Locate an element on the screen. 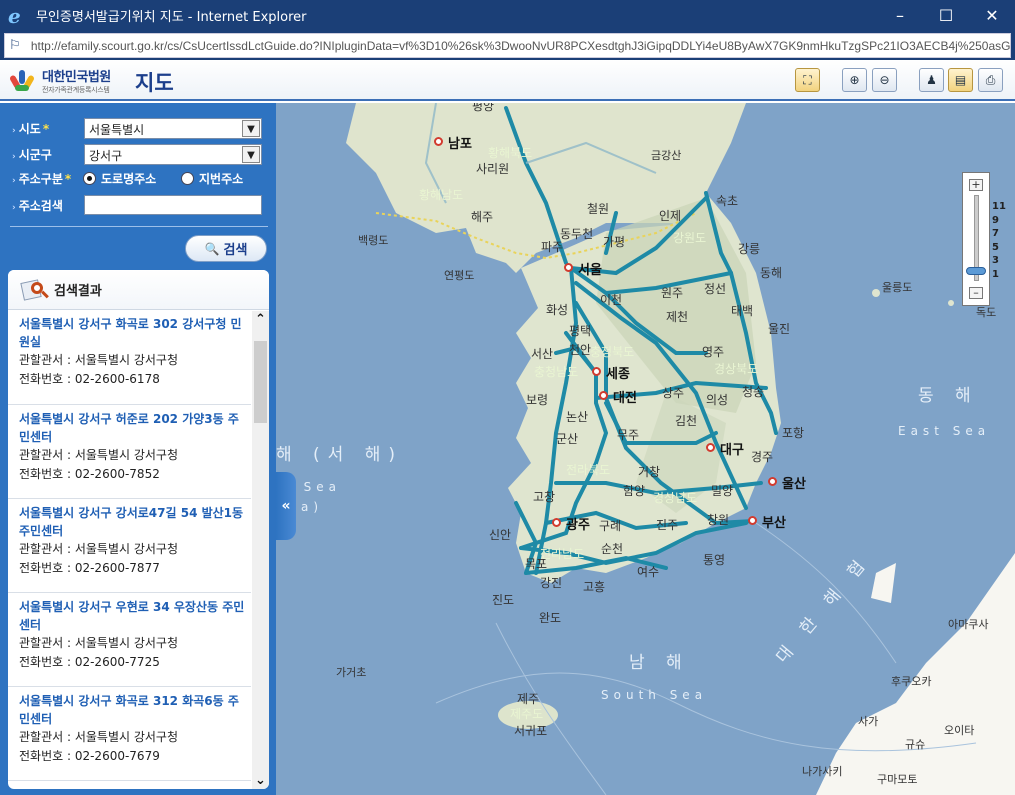 The width and height of the screenshot is (1015, 795). address-search-input is located at coordinates (173, 205).